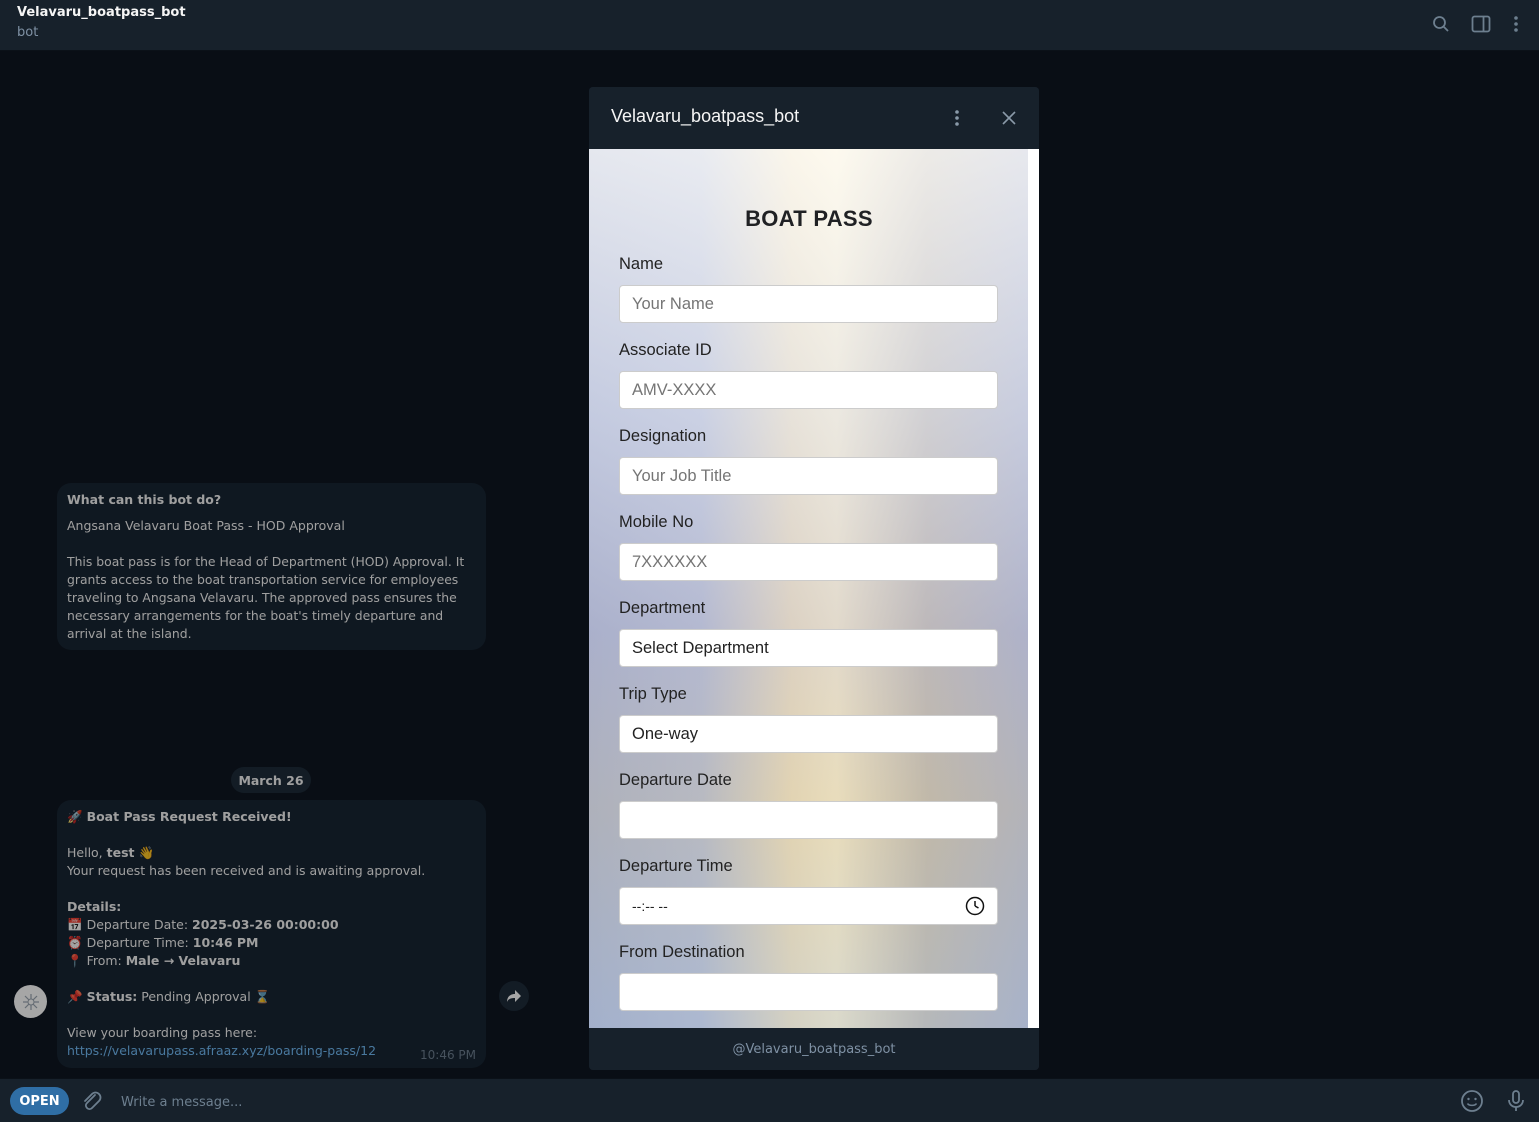 The image size is (1539, 1122). Describe the element at coordinates (39, 1101) in the screenshot. I see `open-app-button: OPEN` at that location.